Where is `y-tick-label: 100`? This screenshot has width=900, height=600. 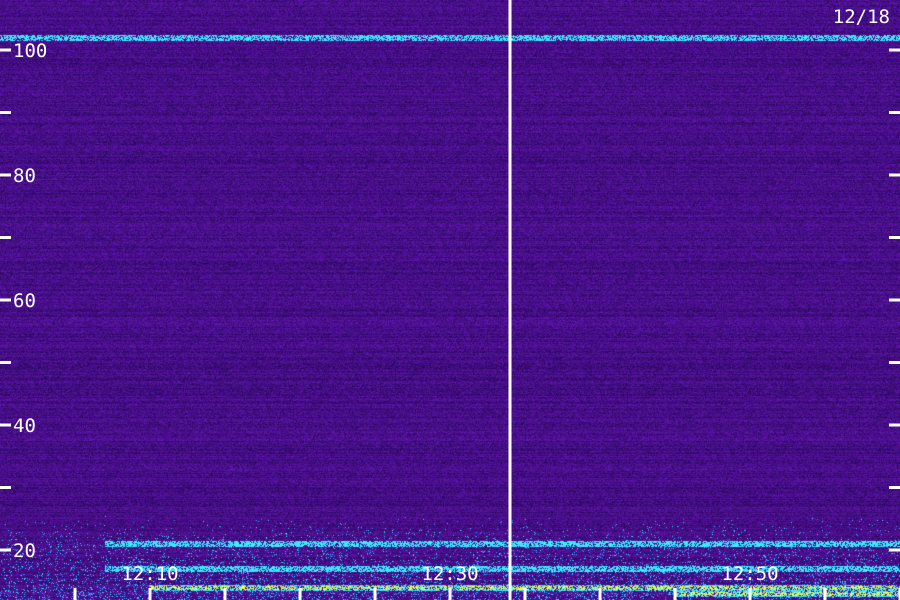
y-tick-label: 100 is located at coordinates (30, 51).